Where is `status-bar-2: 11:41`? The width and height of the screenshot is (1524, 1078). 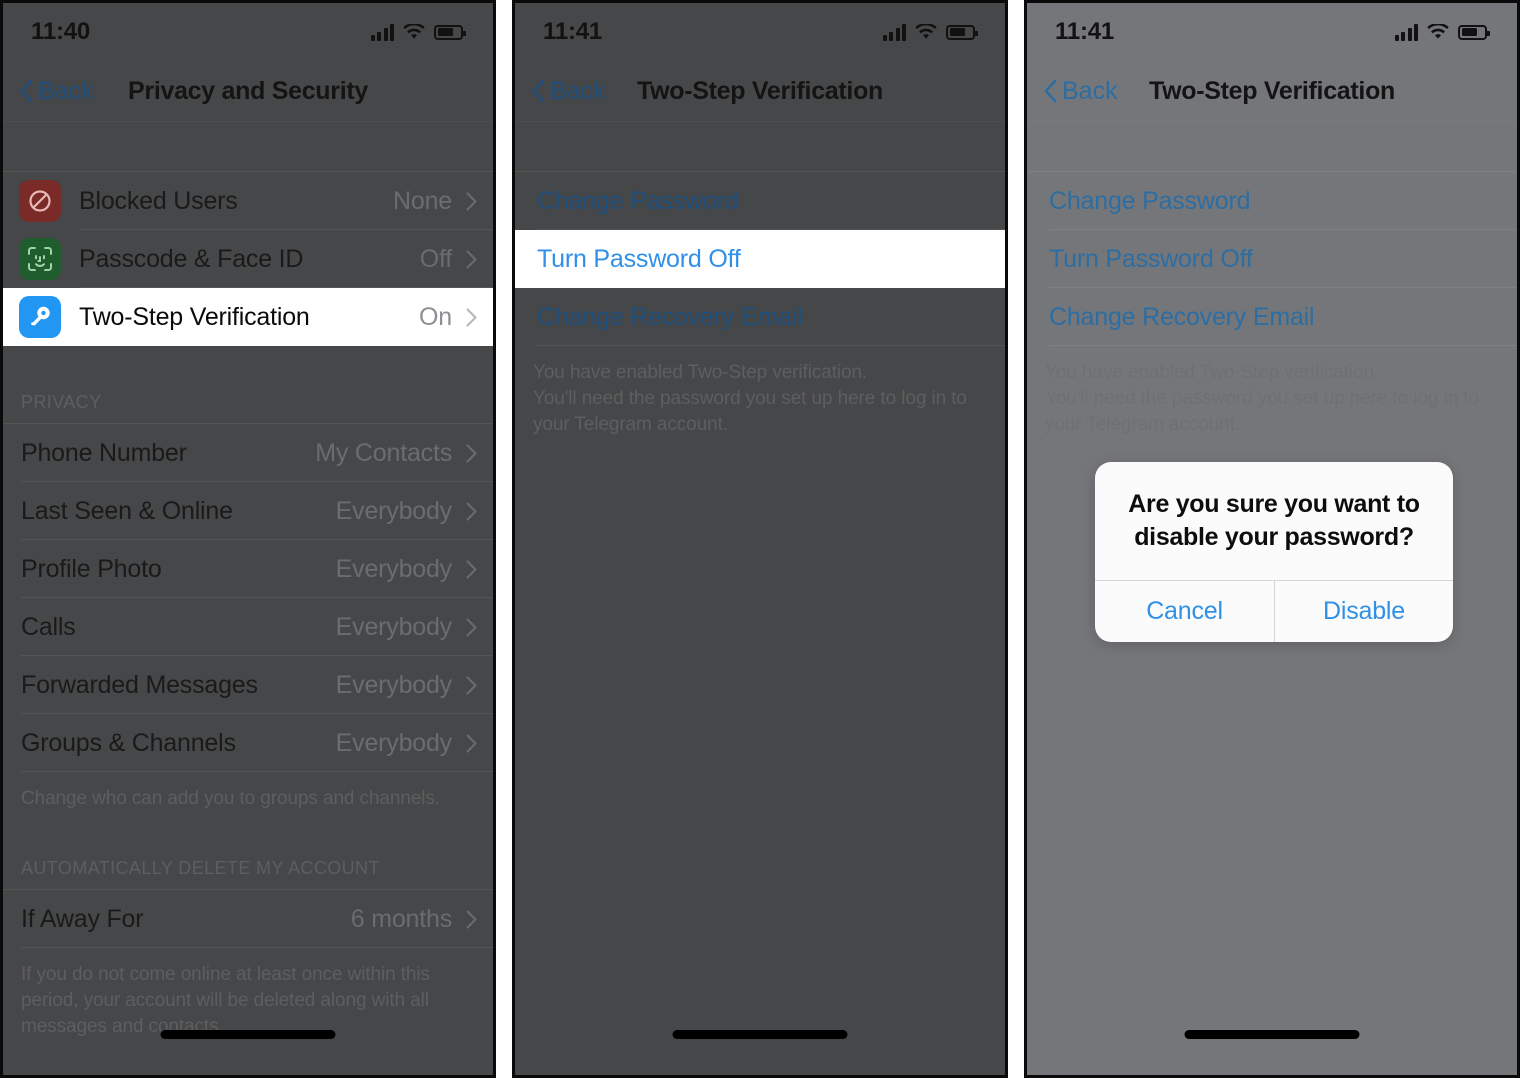
status-bar-2: 11:41 is located at coordinates (760, 32).